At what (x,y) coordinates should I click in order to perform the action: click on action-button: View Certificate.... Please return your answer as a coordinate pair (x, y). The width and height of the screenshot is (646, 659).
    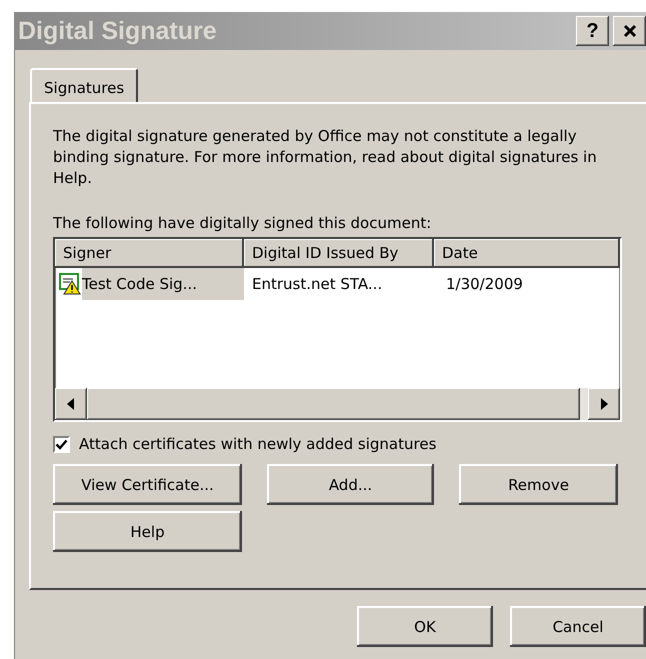
    Looking at the image, I should click on (147, 484).